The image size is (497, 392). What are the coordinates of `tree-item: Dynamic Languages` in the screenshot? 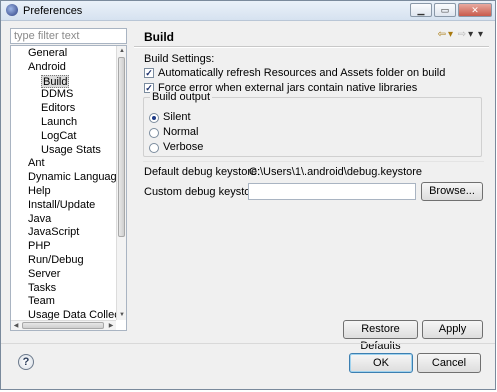 It's located at (77, 177).